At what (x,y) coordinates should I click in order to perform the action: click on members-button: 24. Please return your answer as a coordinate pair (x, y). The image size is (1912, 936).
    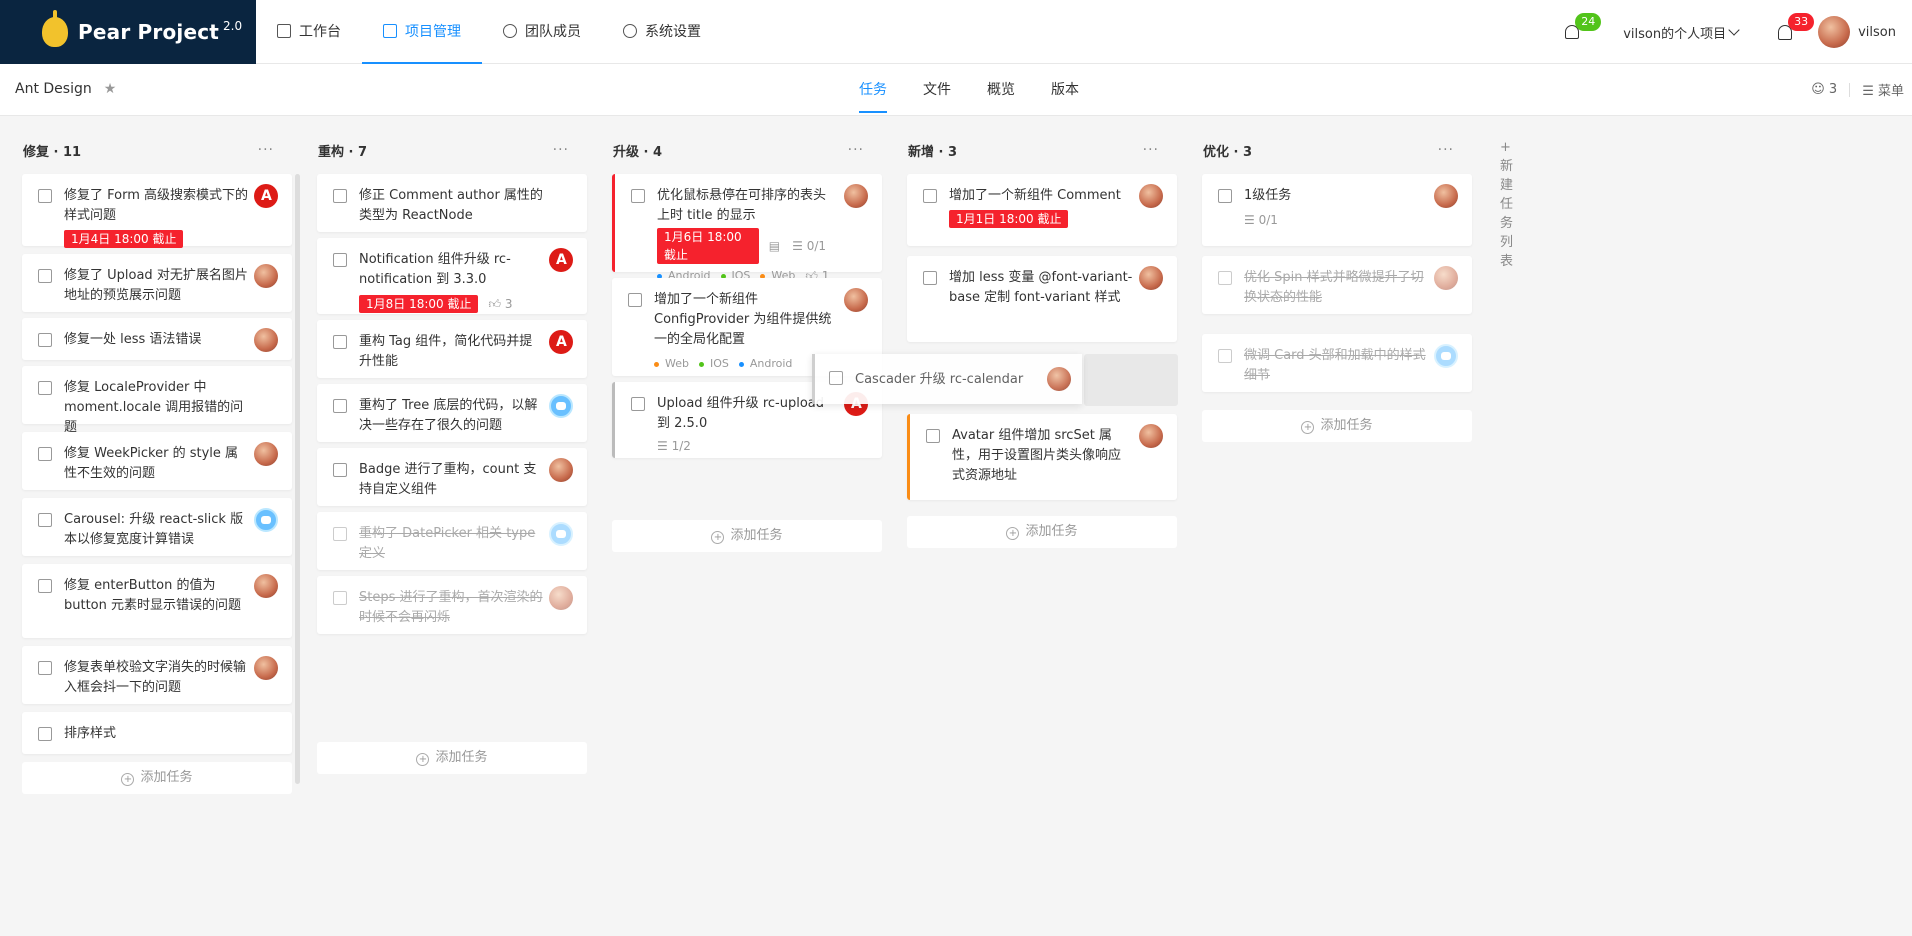
    Looking at the image, I should click on (1583, 26).